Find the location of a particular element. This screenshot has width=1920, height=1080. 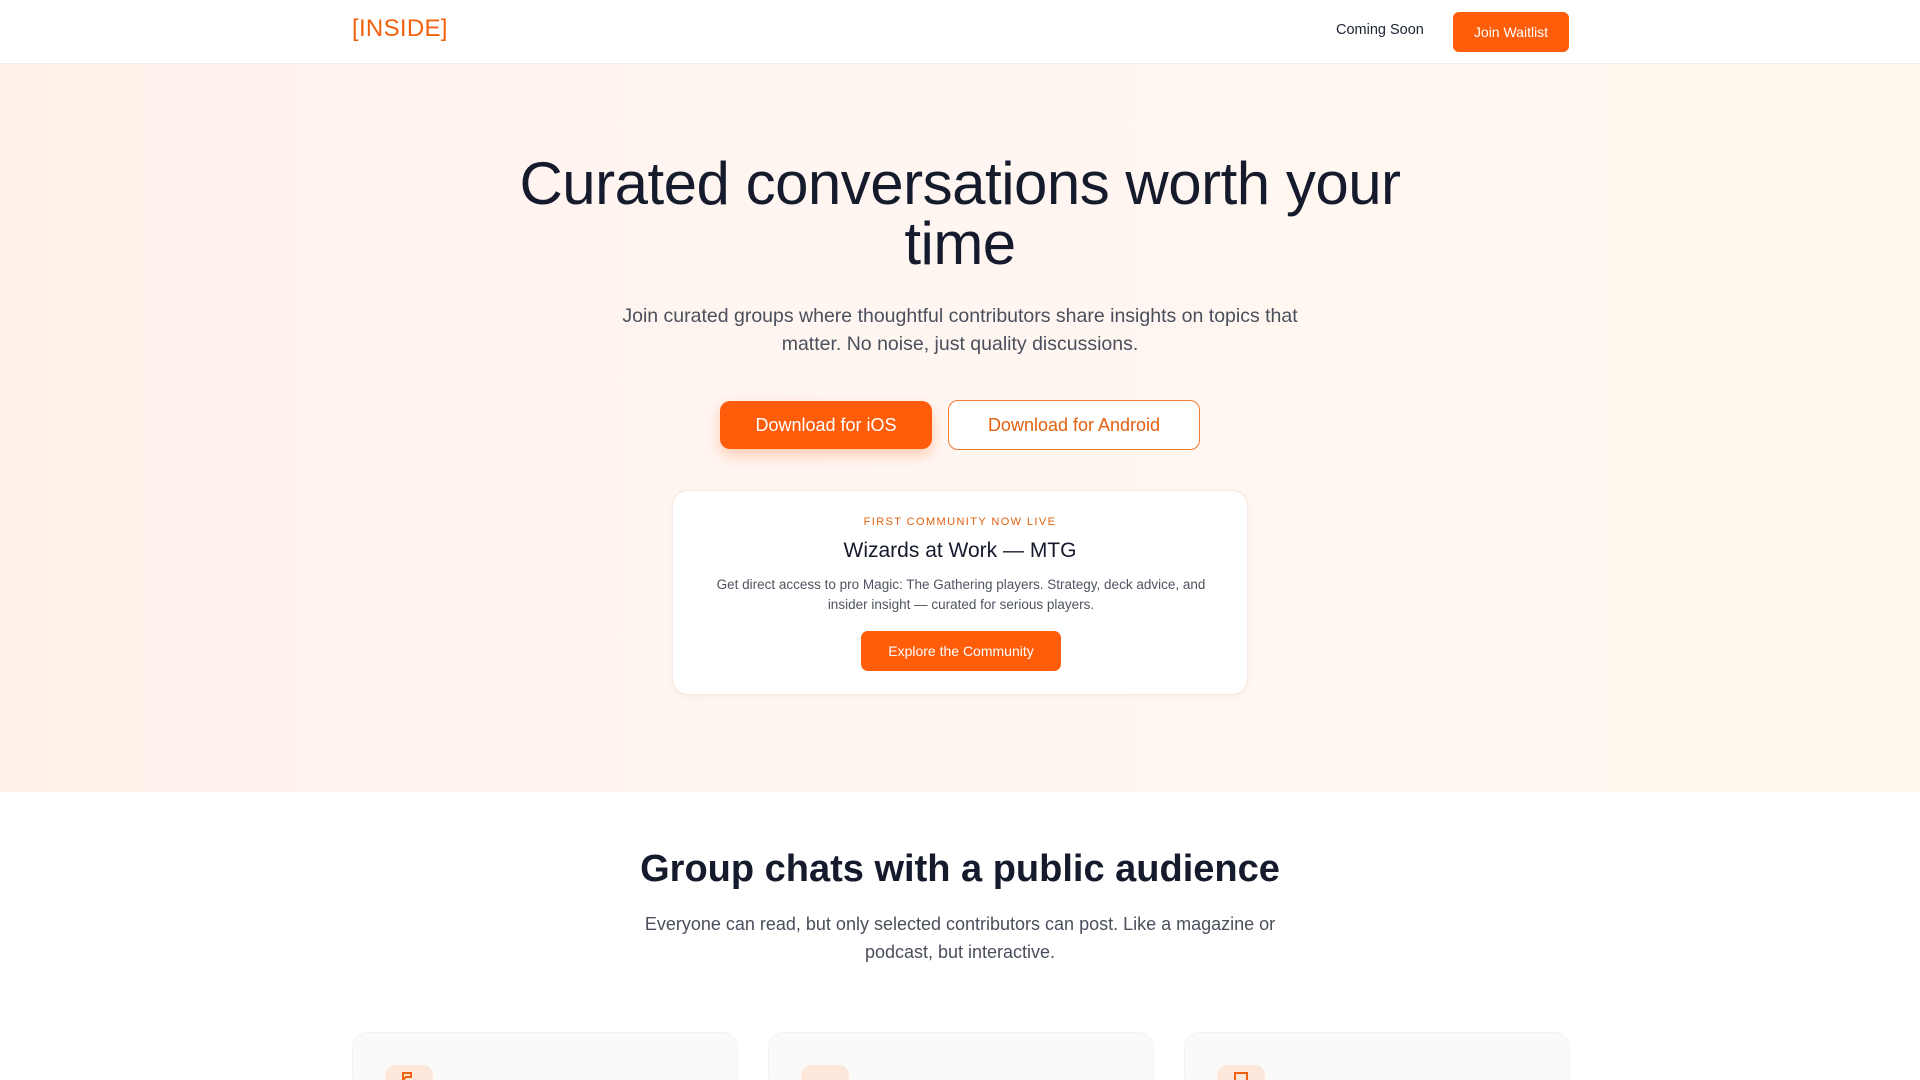

coming-soon-link: Coming Soon is located at coordinates (1380, 30).